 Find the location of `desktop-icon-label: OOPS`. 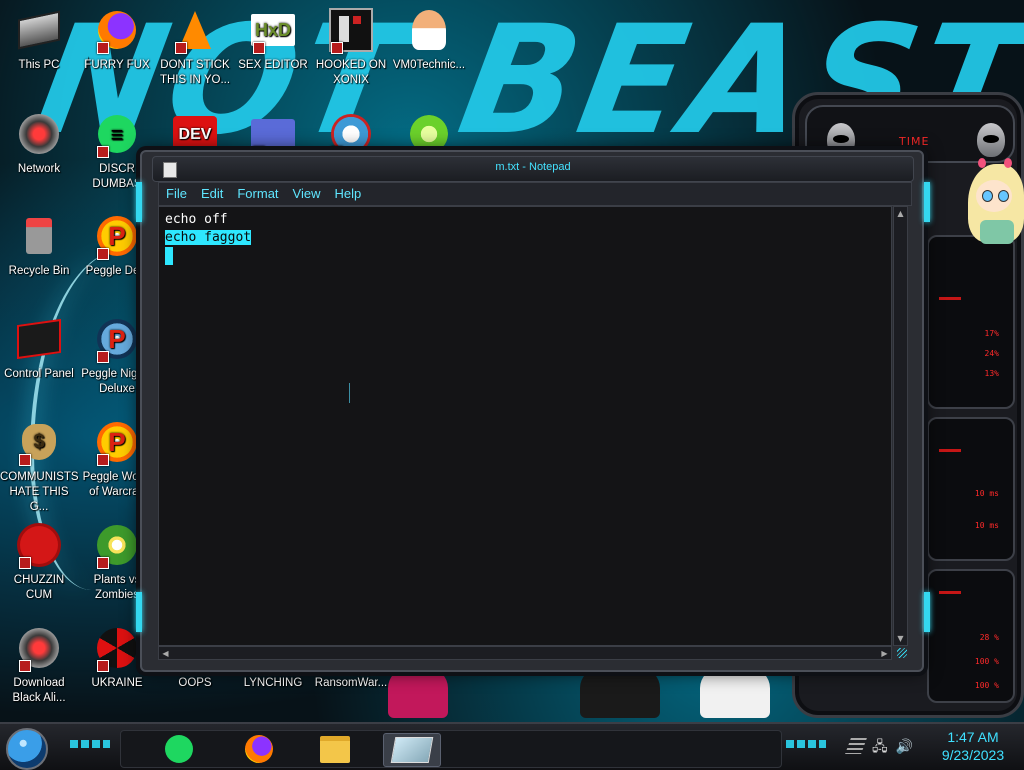

desktop-icon-label: OOPS is located at coordinates (195, 683).